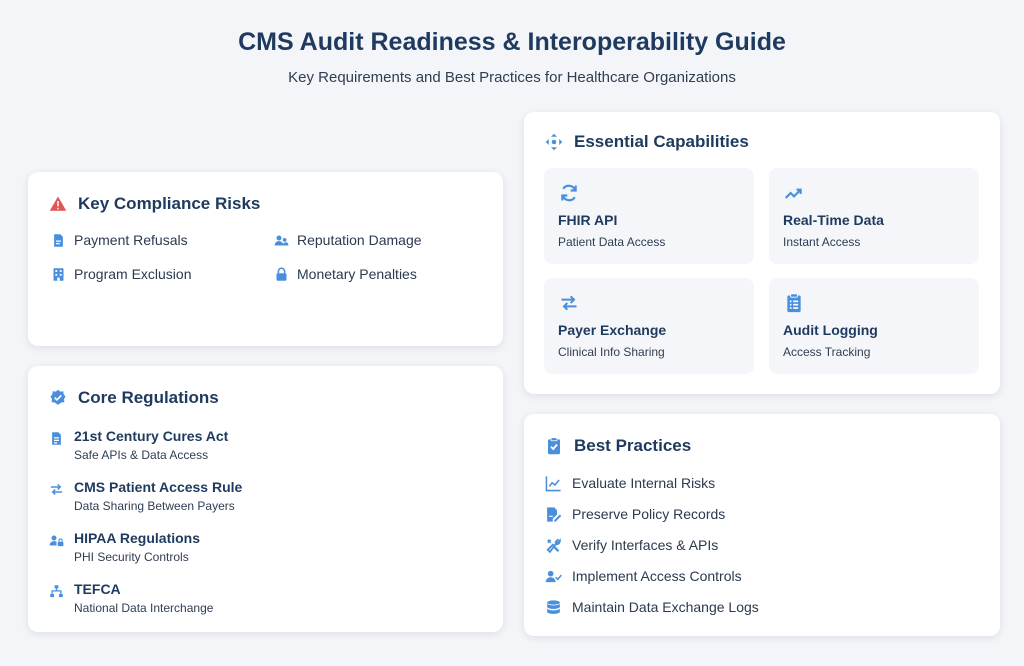 The image size is (1024, 666). Describe the element at coordinates (665, 607) in the screenshot. I see `practice-label: Maintain Data Exchange Logs` at that location.